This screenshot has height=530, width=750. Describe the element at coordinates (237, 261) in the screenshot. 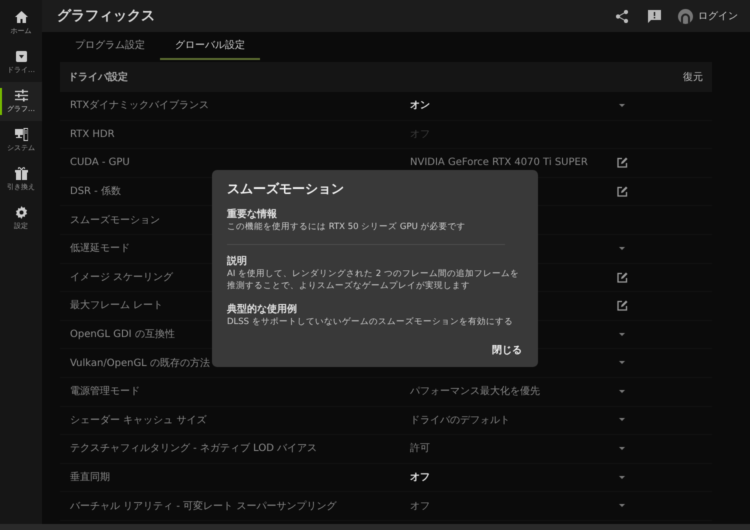

I see `section-heading: 説明` at that location.